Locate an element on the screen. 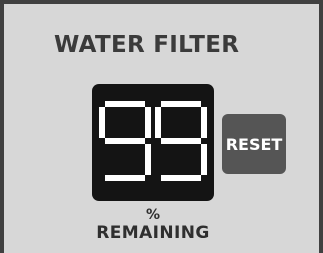 This screenshot has height=253, width=323. reset-button: RESET is located at coordinates (254, 144).